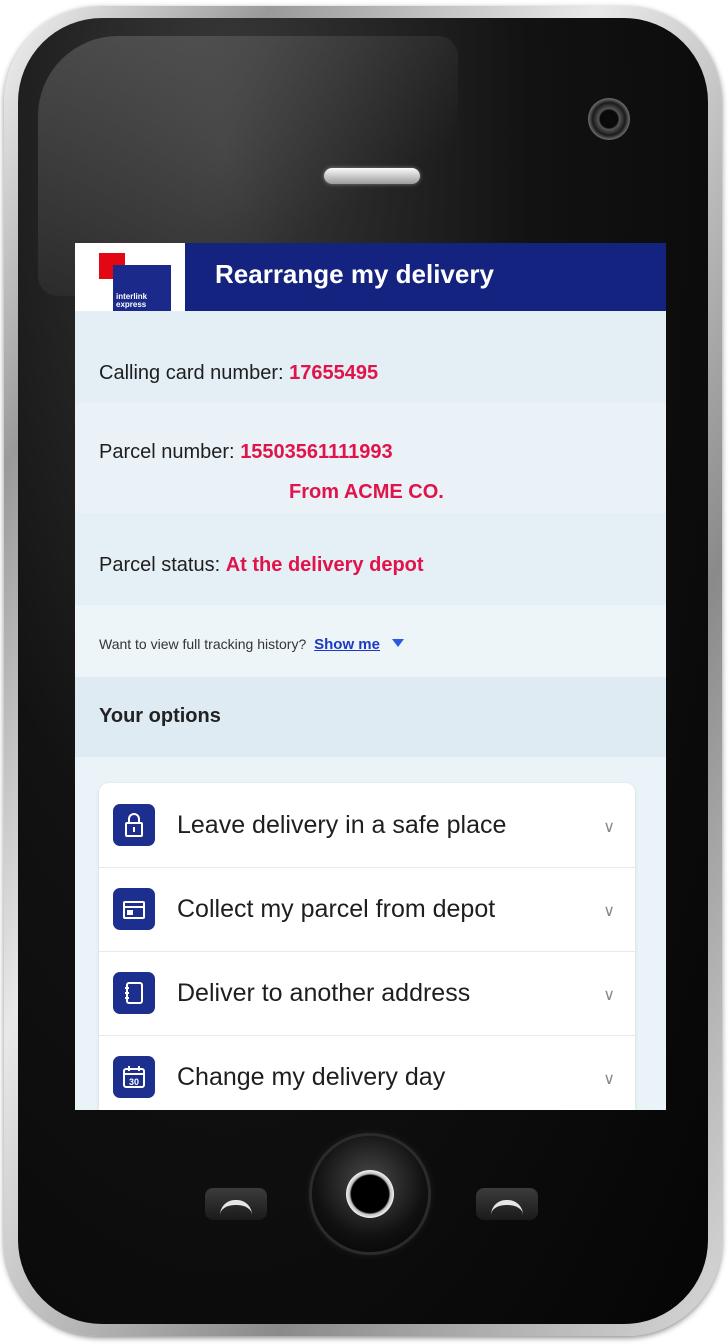  Describe the element at coordinates (334, 373) in the screenshot. I see `calling-card-number: 17655495` at that location.